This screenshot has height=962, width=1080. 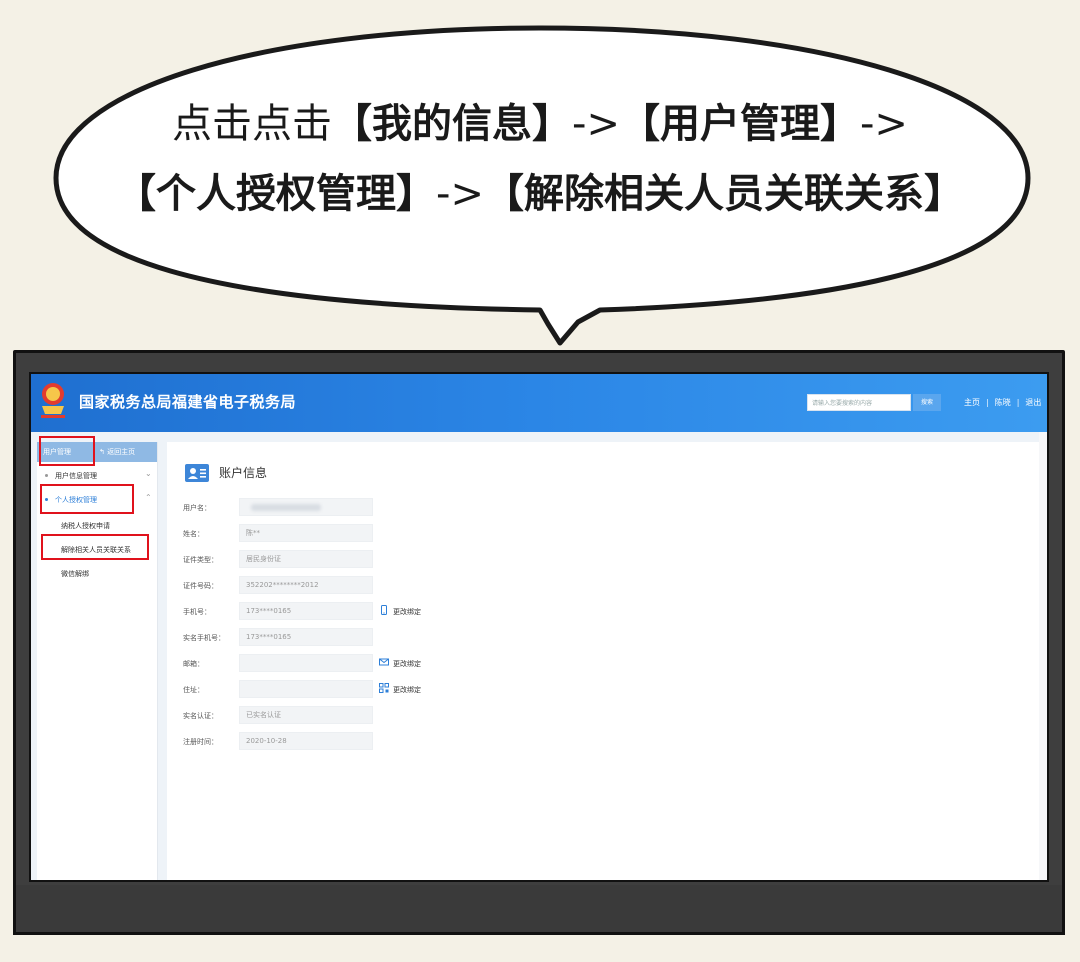 What do you see at coordinates (306, 663) in the screenshot?
I see `email-field` at bounding box center [306, 663].